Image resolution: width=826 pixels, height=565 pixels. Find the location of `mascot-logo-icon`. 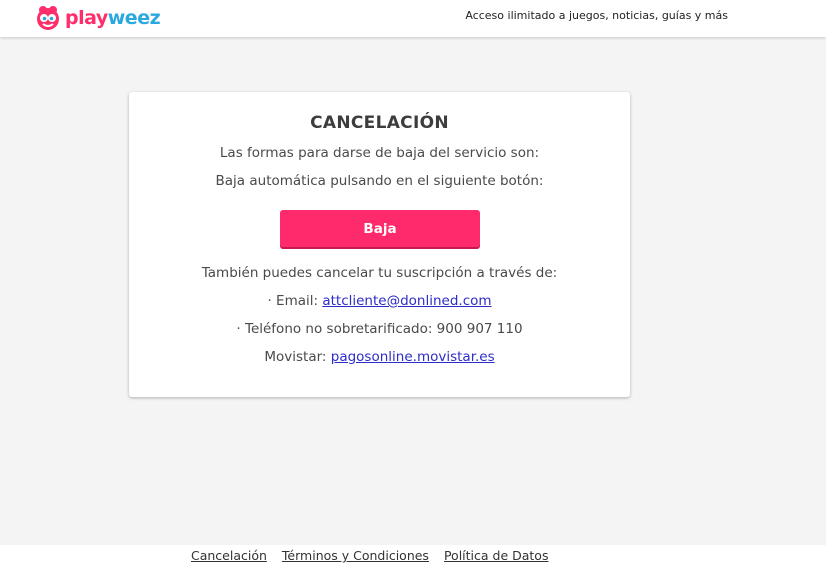

mascot-logo-icon is located at coordinates (48, 18).